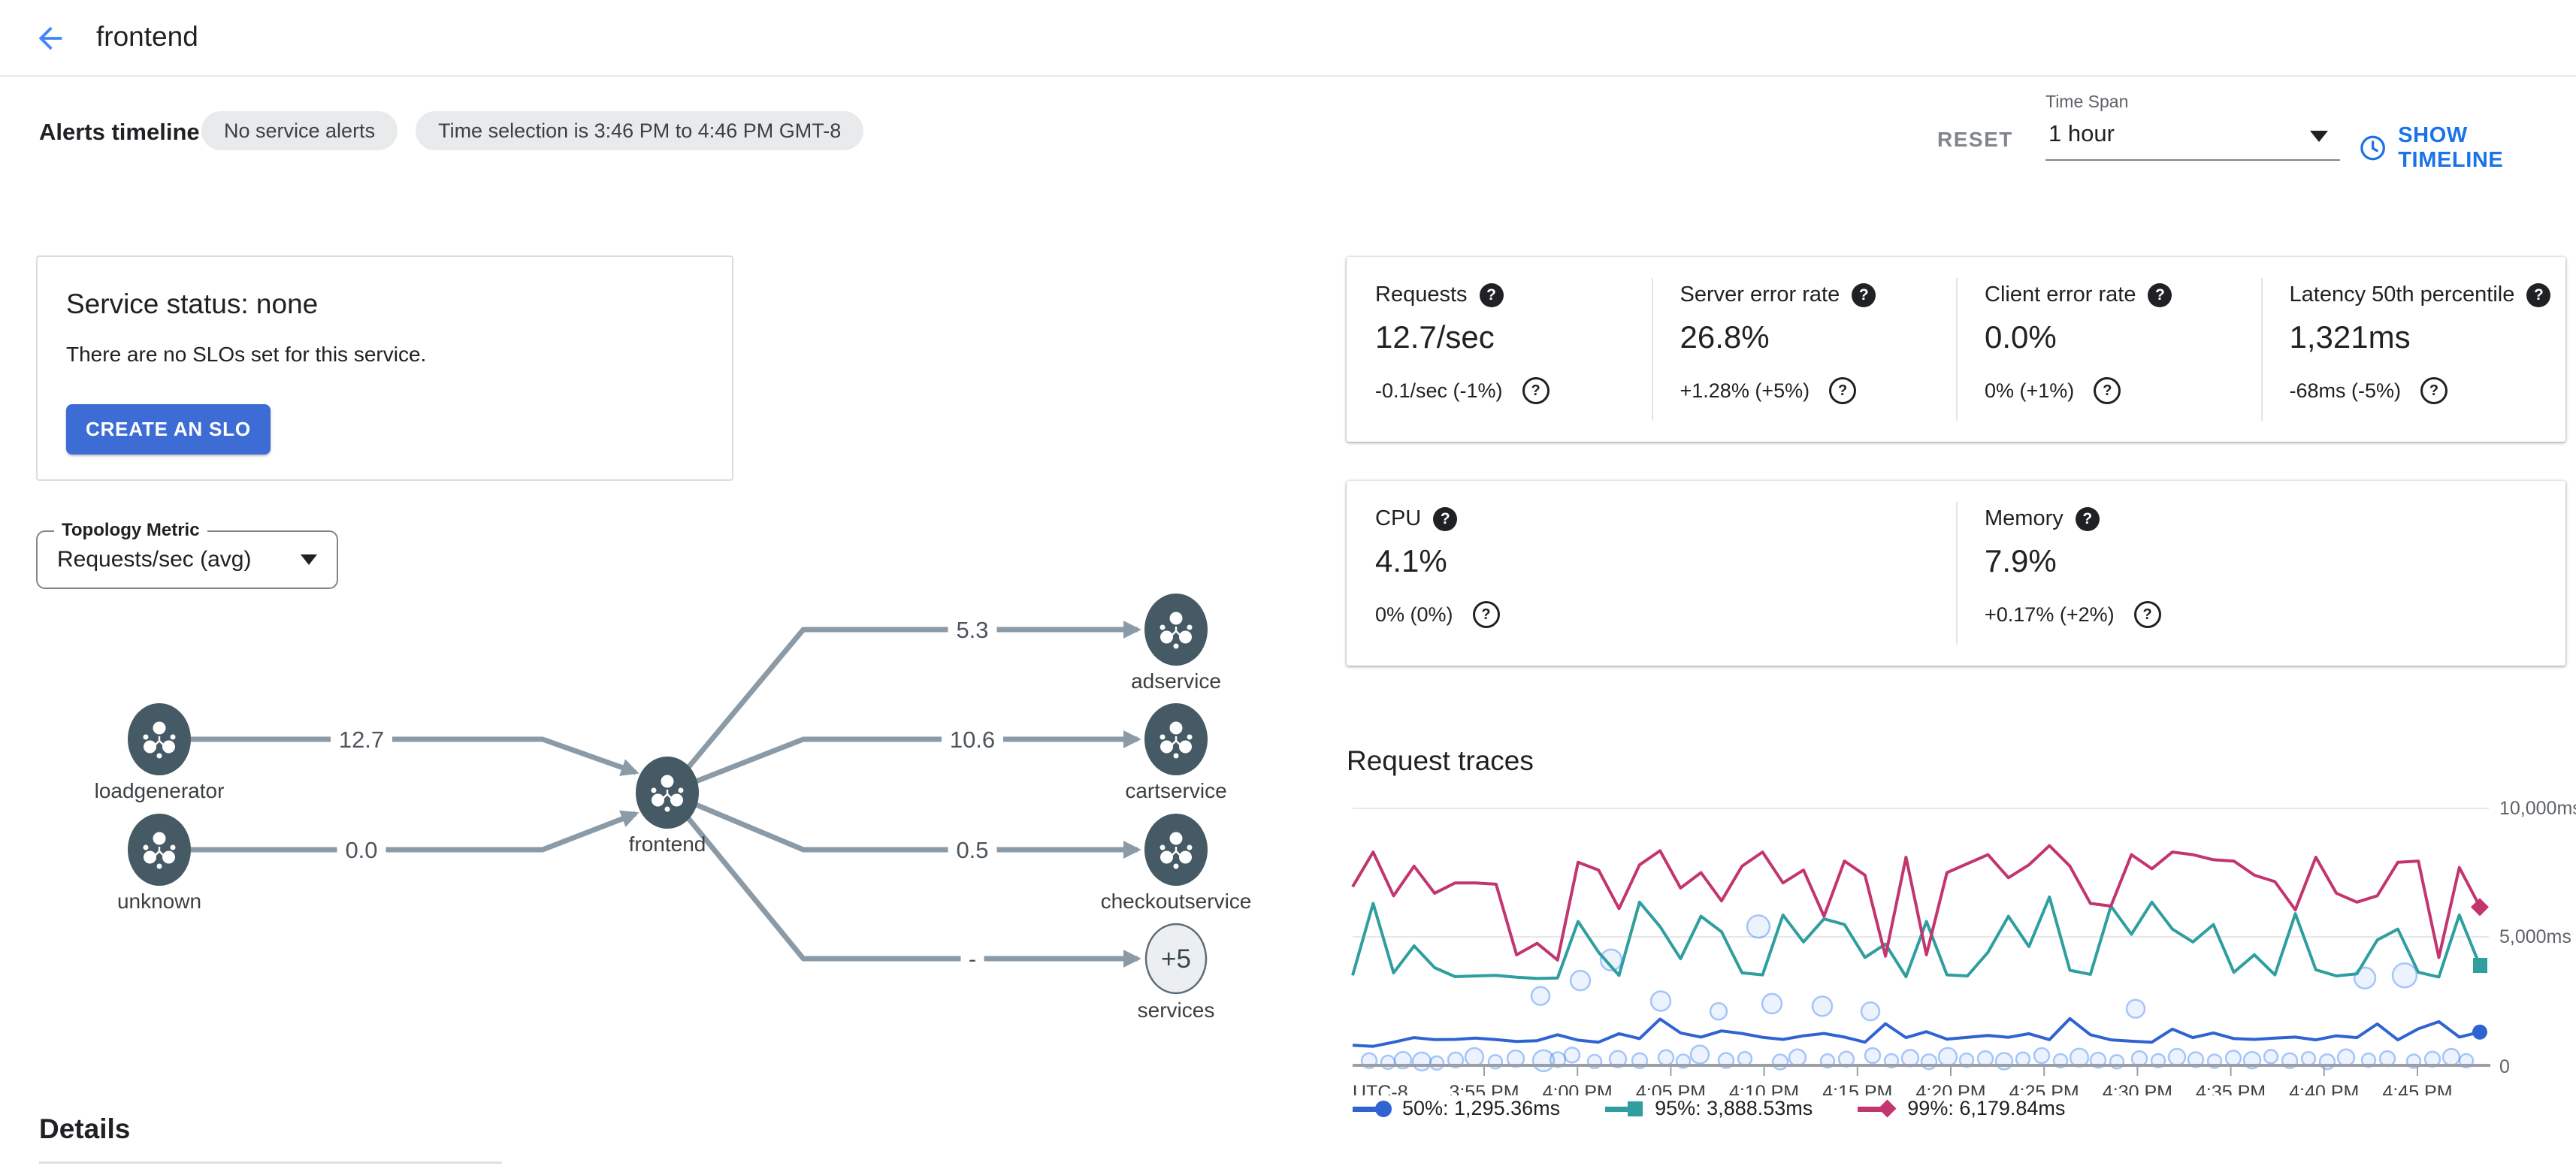 The height and width of the screenshot is (1166, 2576). What do you see at coordinates (1176, 753) in the screenshot?
I see `topology-node-cartservice: cartservice` at bounding box center [1176, 753].